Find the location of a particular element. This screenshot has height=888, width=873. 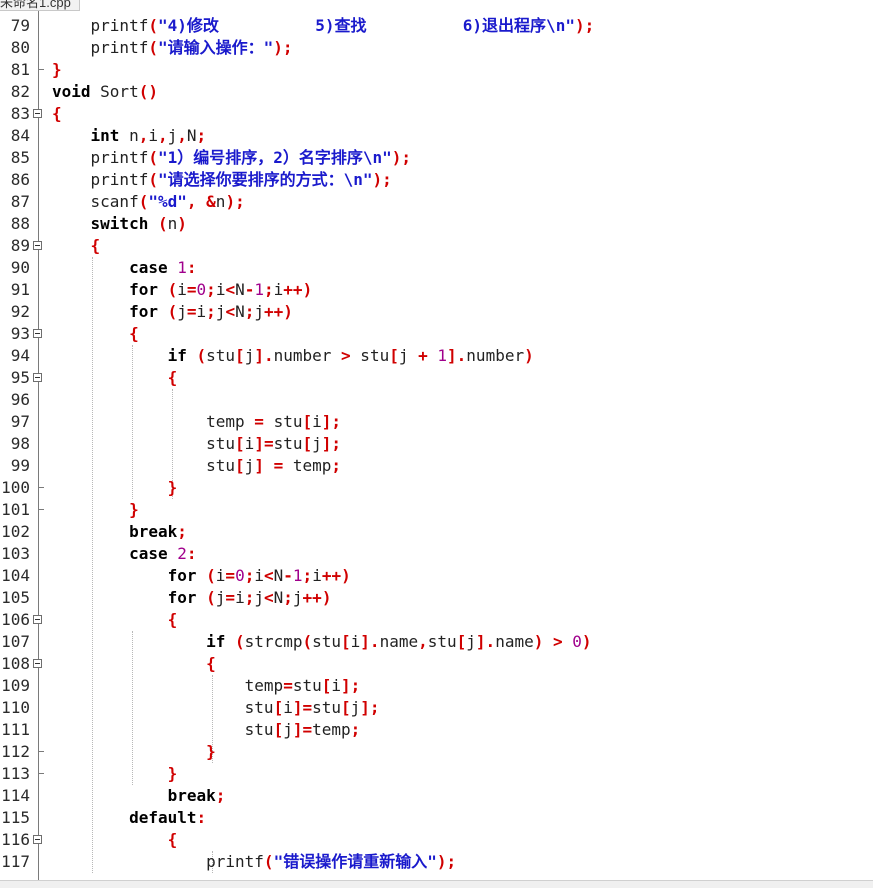

code-line: 81} is located at coordinates (436, 70).